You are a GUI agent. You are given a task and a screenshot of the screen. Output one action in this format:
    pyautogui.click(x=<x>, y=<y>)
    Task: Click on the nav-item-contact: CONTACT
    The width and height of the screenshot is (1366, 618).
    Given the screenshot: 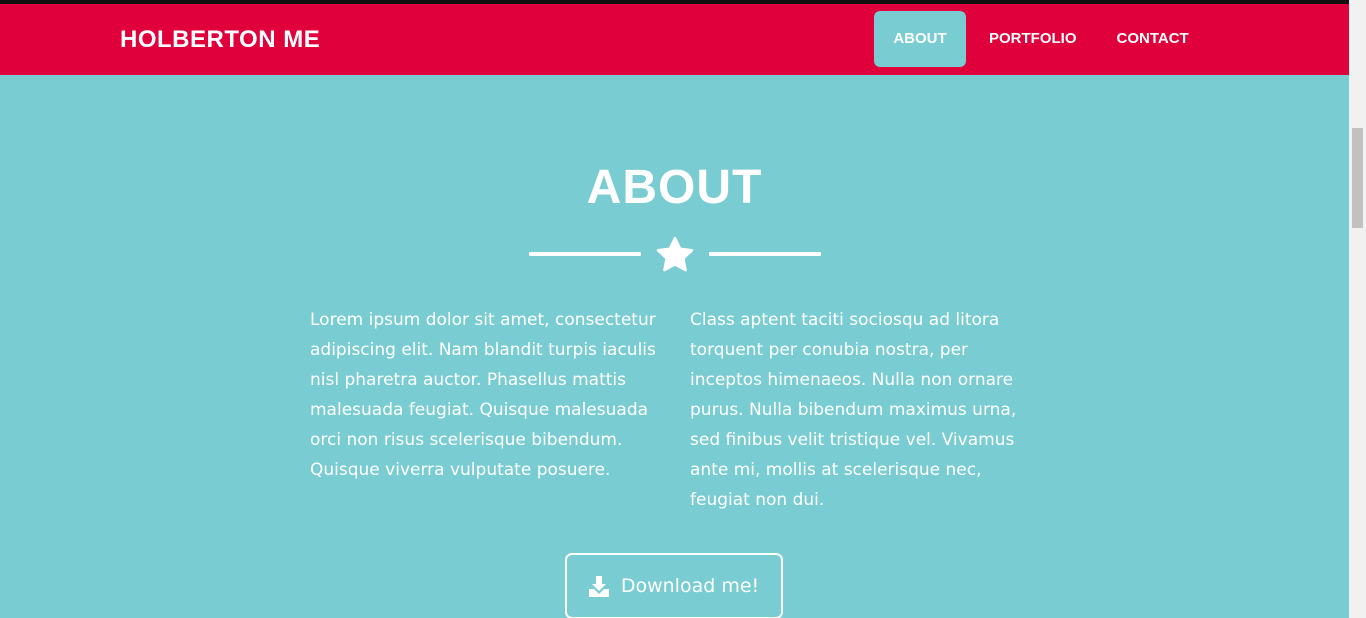 What is the action you would take?
    pyautogui.click(x=1153, y=39)
    